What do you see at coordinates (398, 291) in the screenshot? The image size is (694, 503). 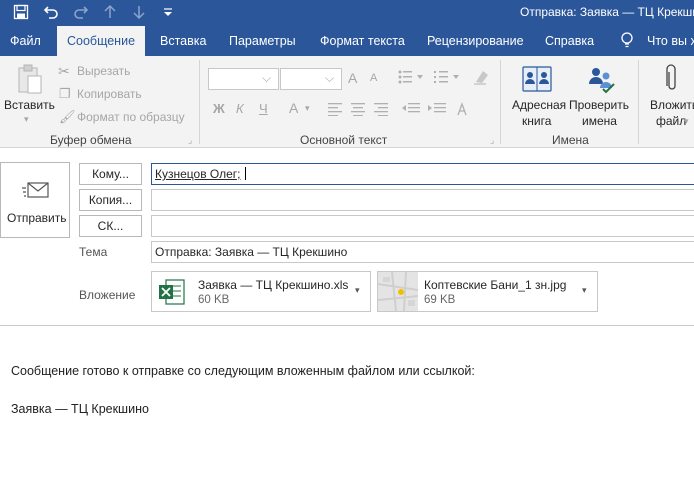 I see `image-thumbnail` at bounding box center [398, 291].